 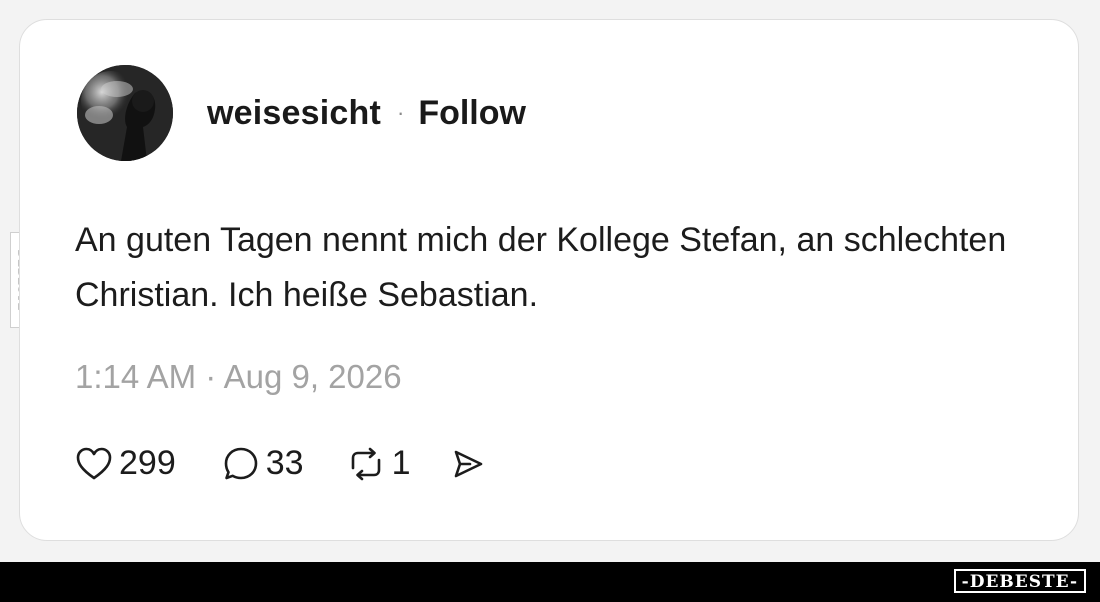 I want to click on post-timestamp: 1:14 AM · Aug 9, 2026, so click(x=238, y=377).